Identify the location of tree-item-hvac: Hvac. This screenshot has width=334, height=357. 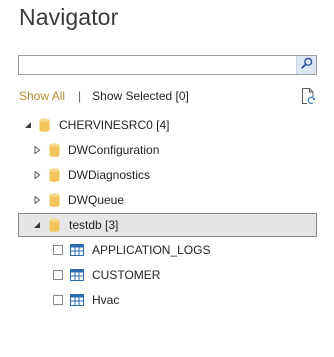
(167, 300).